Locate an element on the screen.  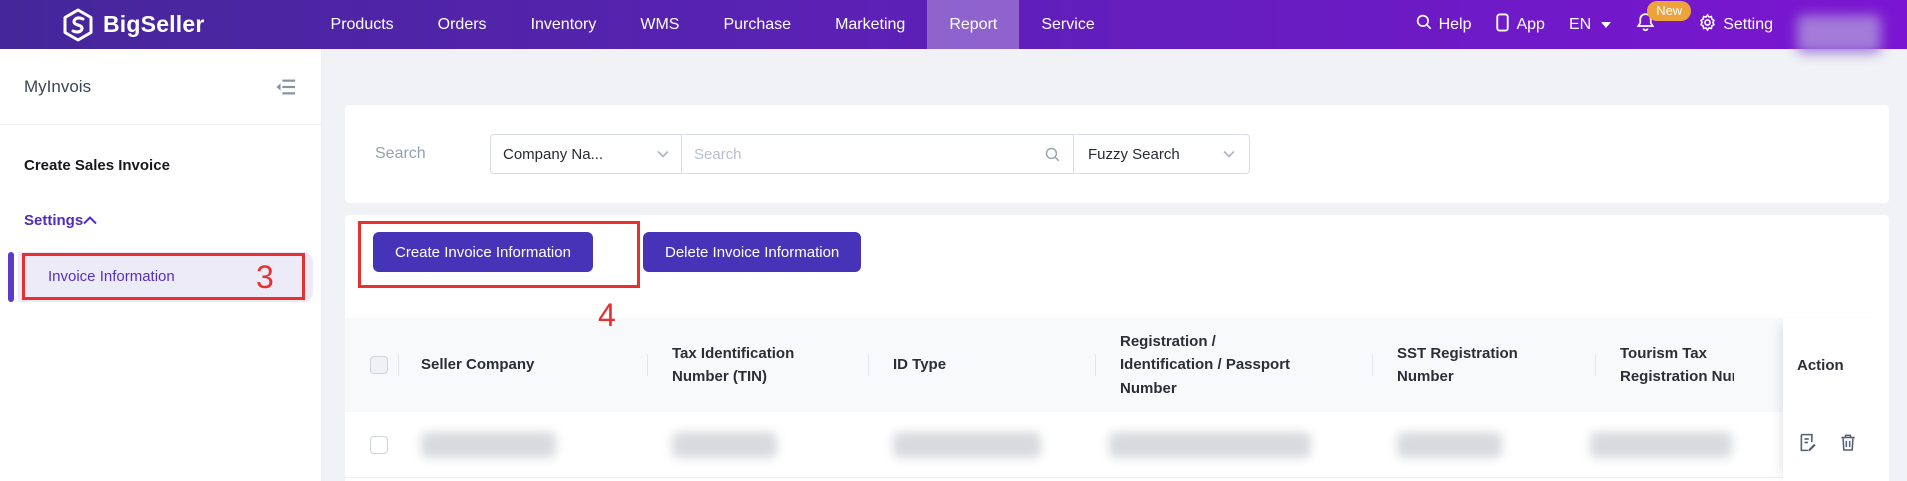
user-account-redacted is located at coordinates (1839, 33).